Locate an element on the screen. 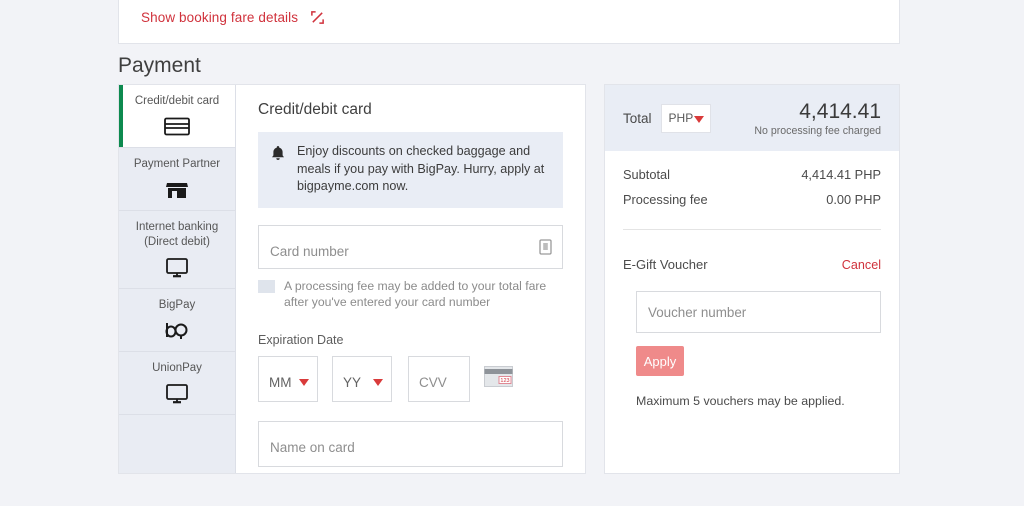  cvv-placeholder: CVV is located at coordinates (433, 382).